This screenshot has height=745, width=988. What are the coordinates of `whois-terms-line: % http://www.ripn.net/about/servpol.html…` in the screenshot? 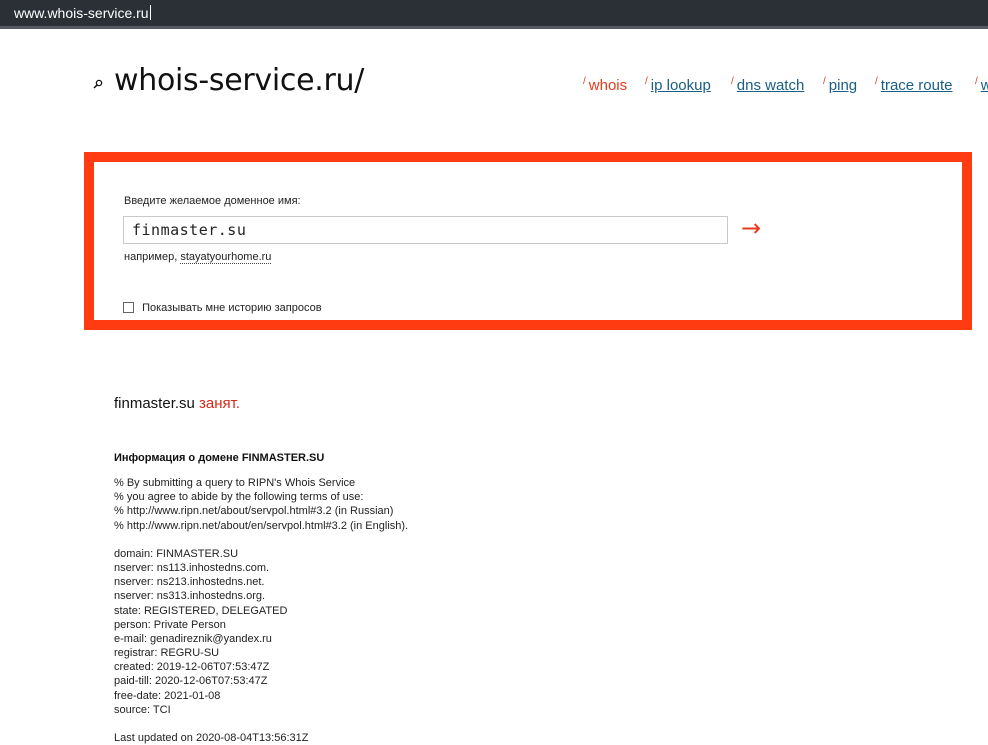 It's located at (254, 511).